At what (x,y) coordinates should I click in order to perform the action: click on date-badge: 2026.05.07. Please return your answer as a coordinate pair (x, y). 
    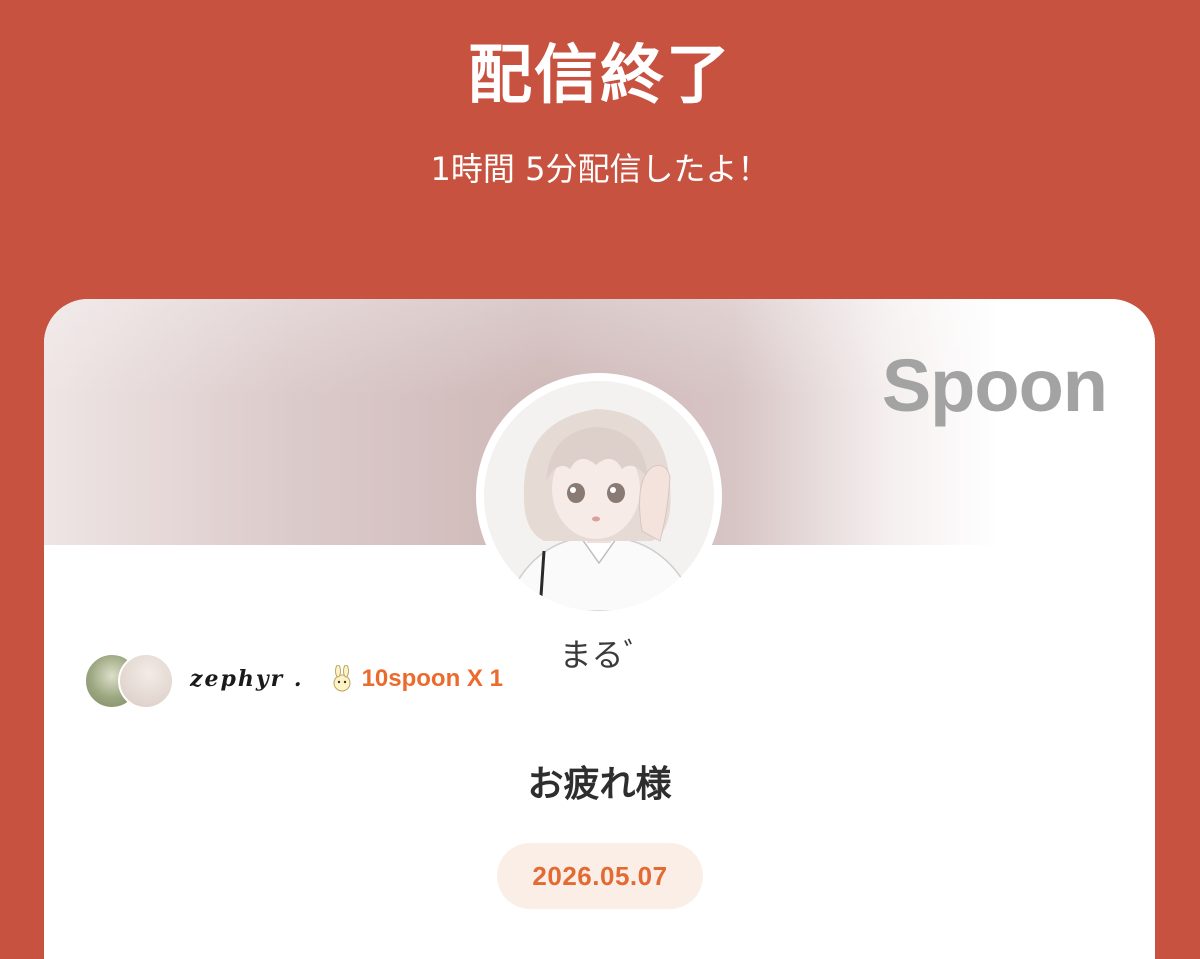
    Looking at the image, I should click on (600, 876).